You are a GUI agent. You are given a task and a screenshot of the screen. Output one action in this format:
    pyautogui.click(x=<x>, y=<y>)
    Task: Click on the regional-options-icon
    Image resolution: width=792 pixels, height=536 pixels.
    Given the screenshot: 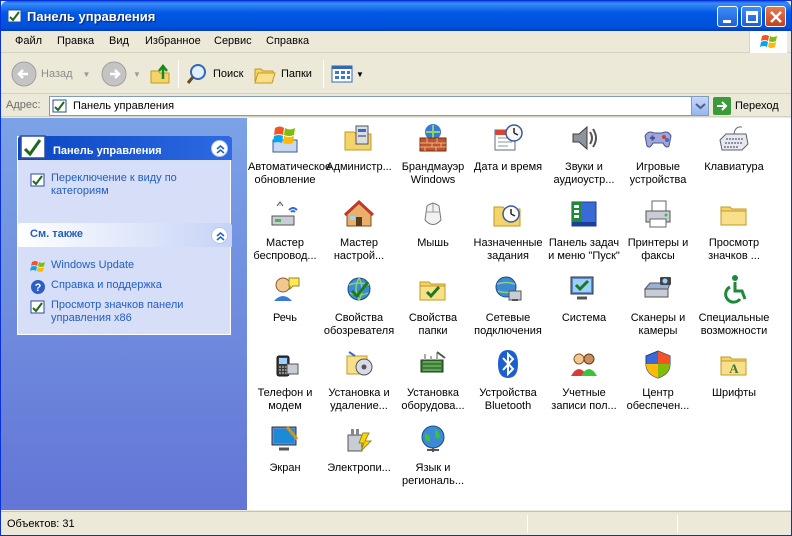 What is the action you would take?
    pyautogui.click(x=433, y=438)
    